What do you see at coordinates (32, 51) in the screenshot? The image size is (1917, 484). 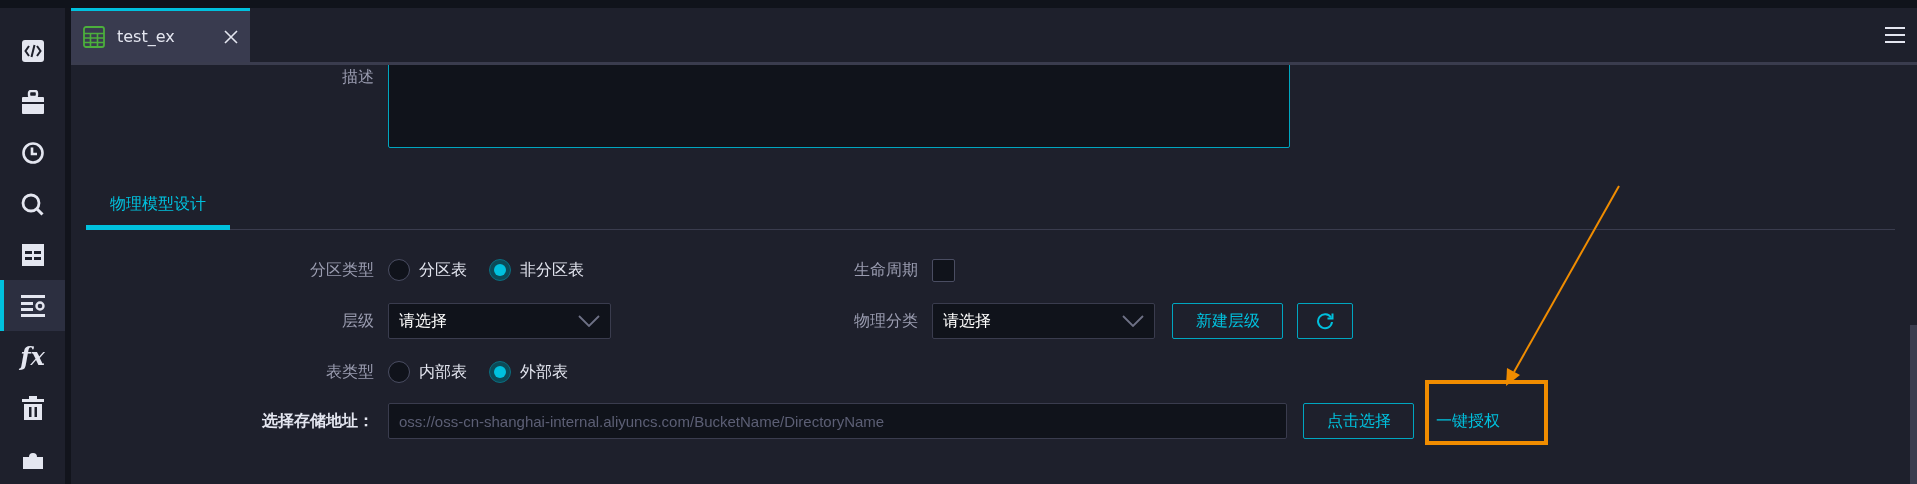 I see `code-icon` at bounding box center [32, 51].